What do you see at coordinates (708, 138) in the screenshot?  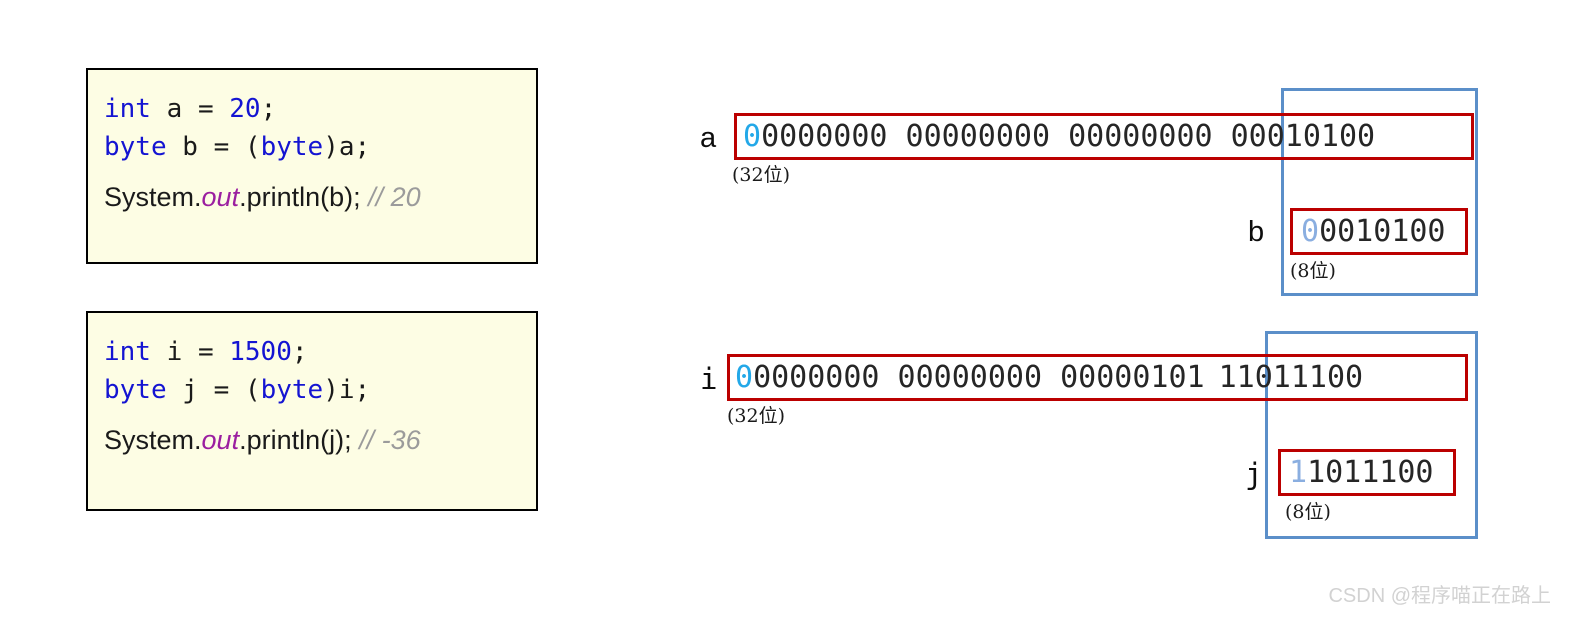 I see `variable-label-a: a` at bounding box center [708, 138].